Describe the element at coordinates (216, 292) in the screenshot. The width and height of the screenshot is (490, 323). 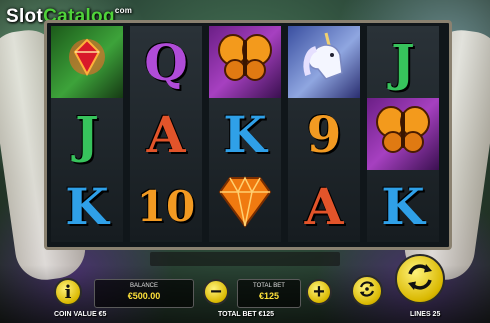
I see `decrease-bet-button: −` at that location.